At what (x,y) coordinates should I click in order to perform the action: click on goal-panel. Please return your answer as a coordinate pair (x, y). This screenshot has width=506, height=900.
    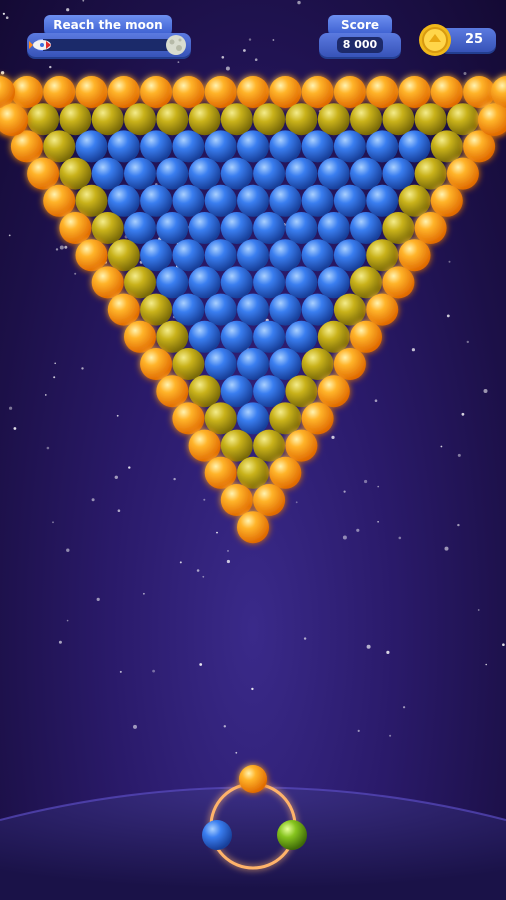
    Looking at the image, I should click on (109, 45).